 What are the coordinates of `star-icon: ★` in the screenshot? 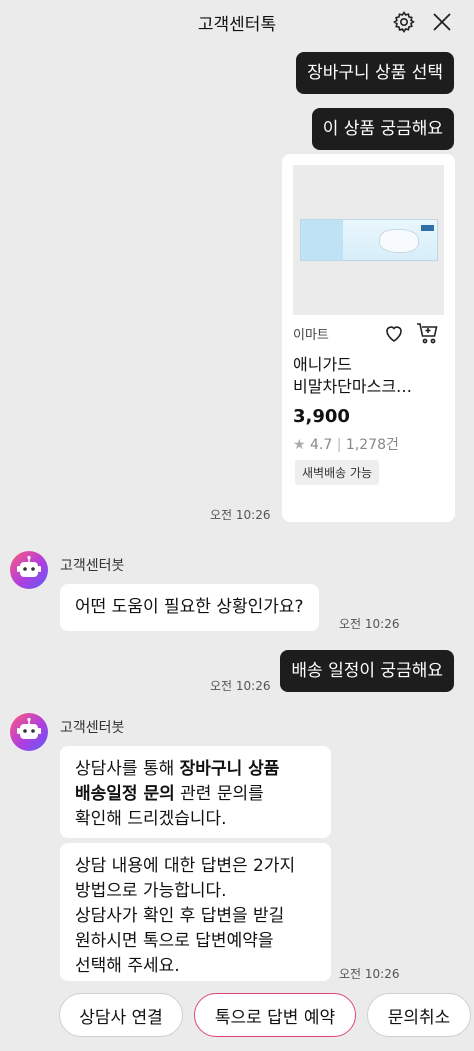 It's located at (299, 445).